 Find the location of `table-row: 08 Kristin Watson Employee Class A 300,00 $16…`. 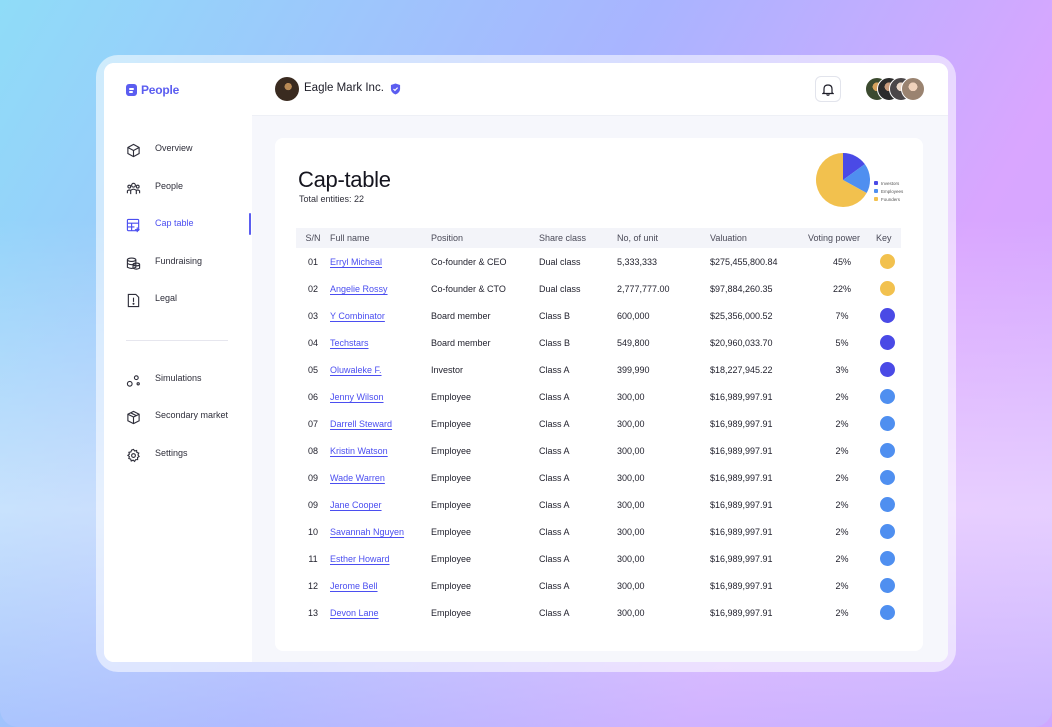

table-row: 08 Kristin Watson Employee Class A 300,00 $16… is located at coordinates (598, 450).